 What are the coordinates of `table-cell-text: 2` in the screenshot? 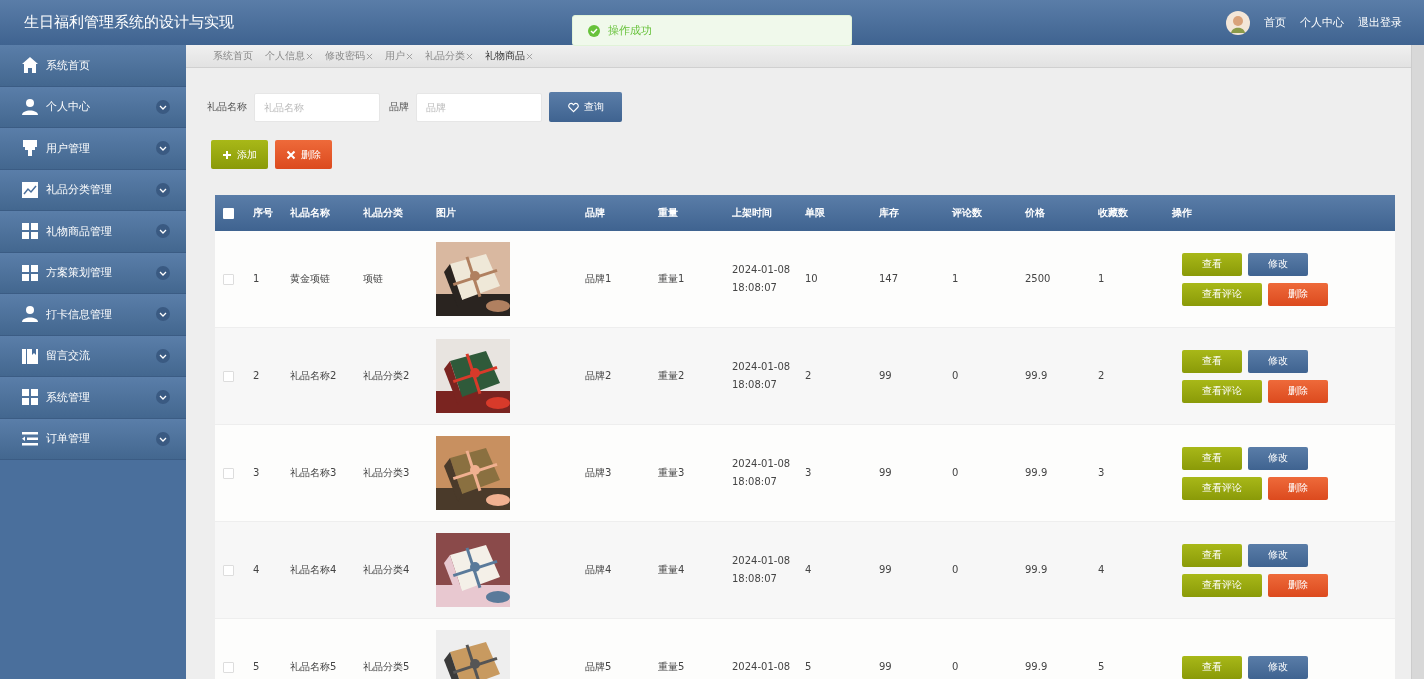 It's located at (809, 376).